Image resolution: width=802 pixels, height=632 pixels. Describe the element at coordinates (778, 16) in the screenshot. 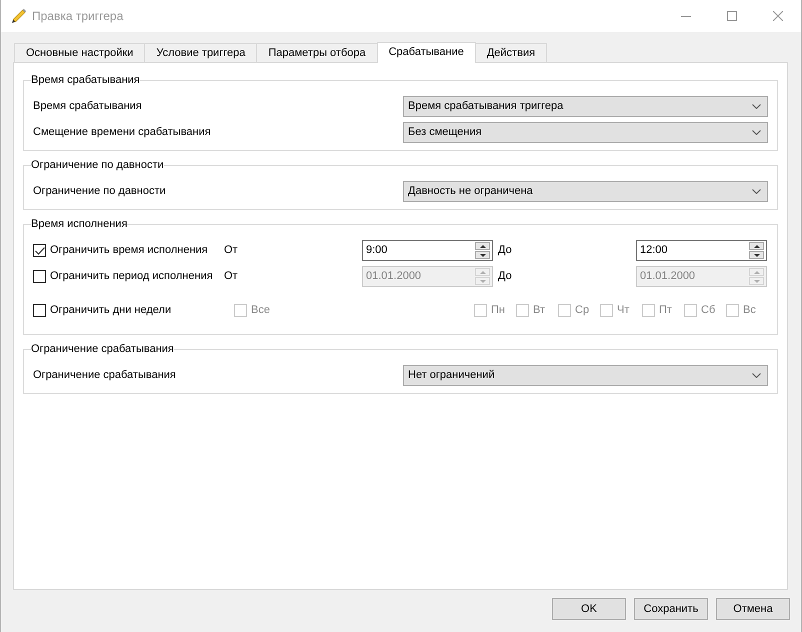

I see `close-icon` at that location.